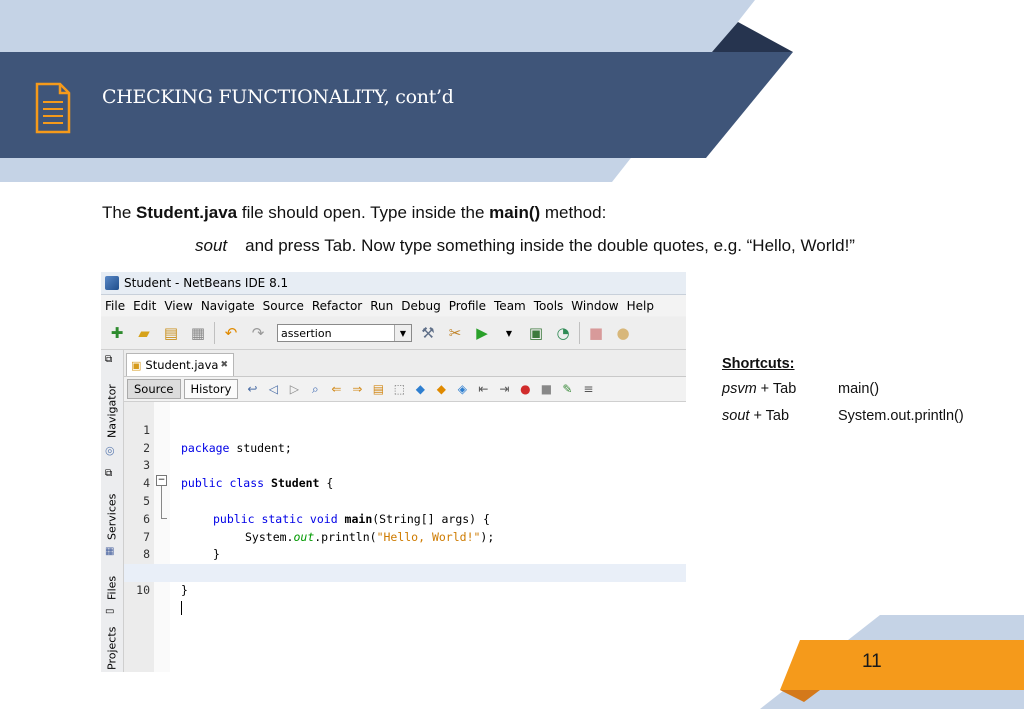  I want to click on toggle-highlight-icon: ▤, so click(378, 389).